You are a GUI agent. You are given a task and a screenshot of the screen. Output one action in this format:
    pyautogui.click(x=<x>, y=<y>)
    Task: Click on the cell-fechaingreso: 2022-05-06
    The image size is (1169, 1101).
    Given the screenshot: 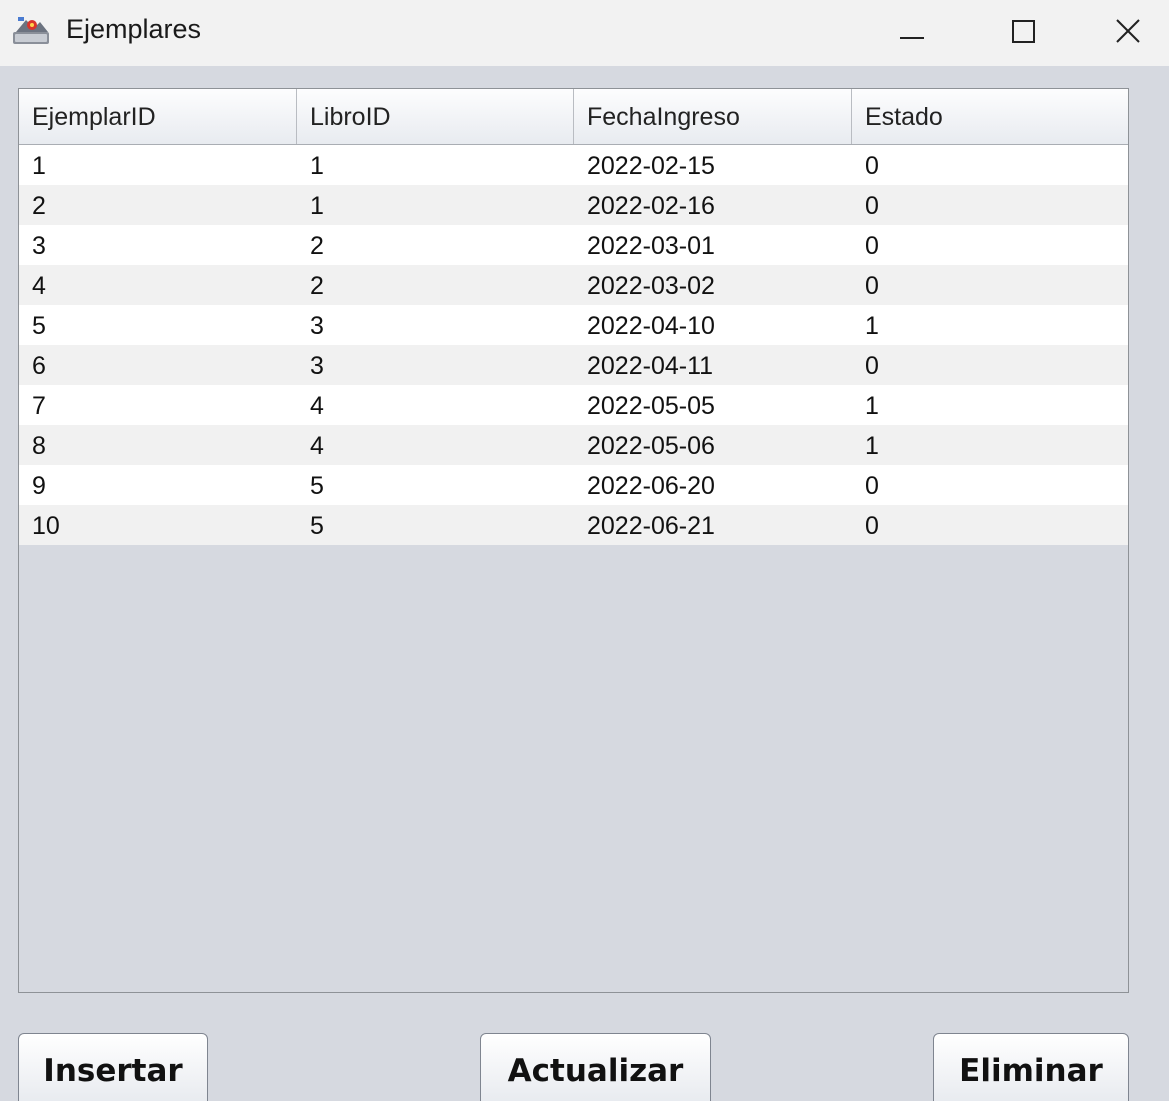 What is the action you would take?
    pyautogui.click(x=651, y=446)
    